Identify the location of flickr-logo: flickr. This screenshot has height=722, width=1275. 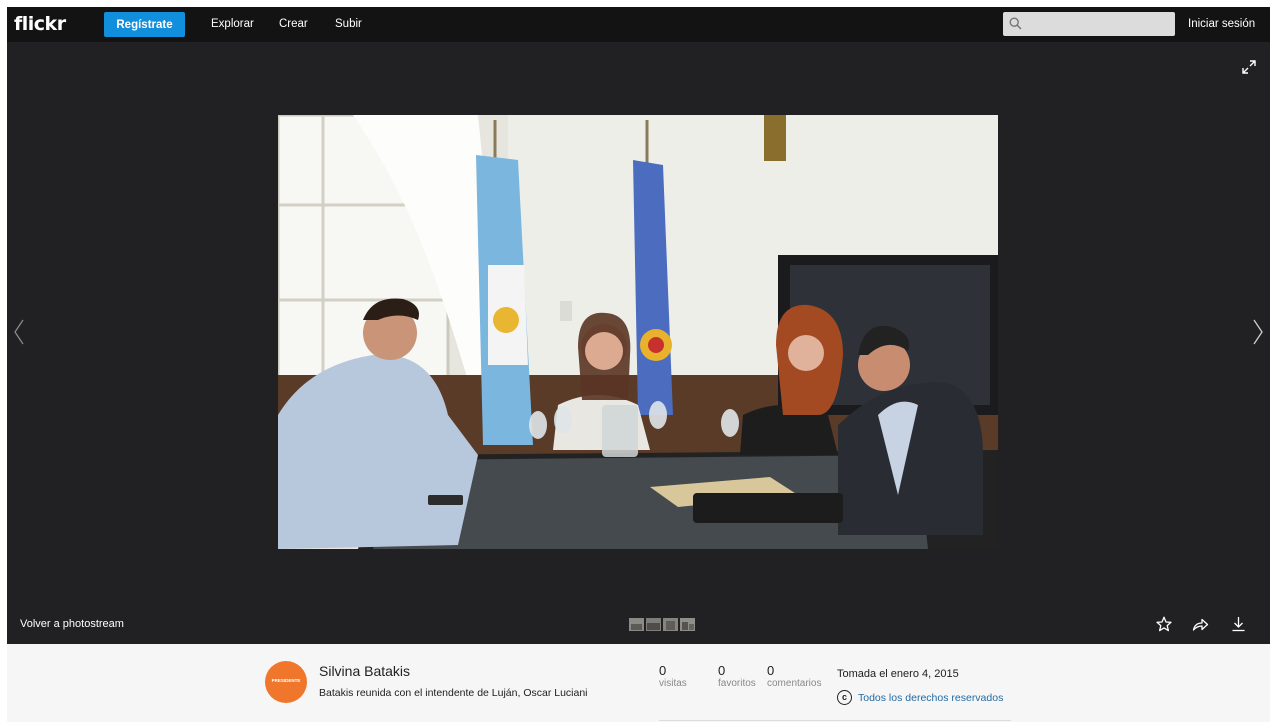
(40, 24).